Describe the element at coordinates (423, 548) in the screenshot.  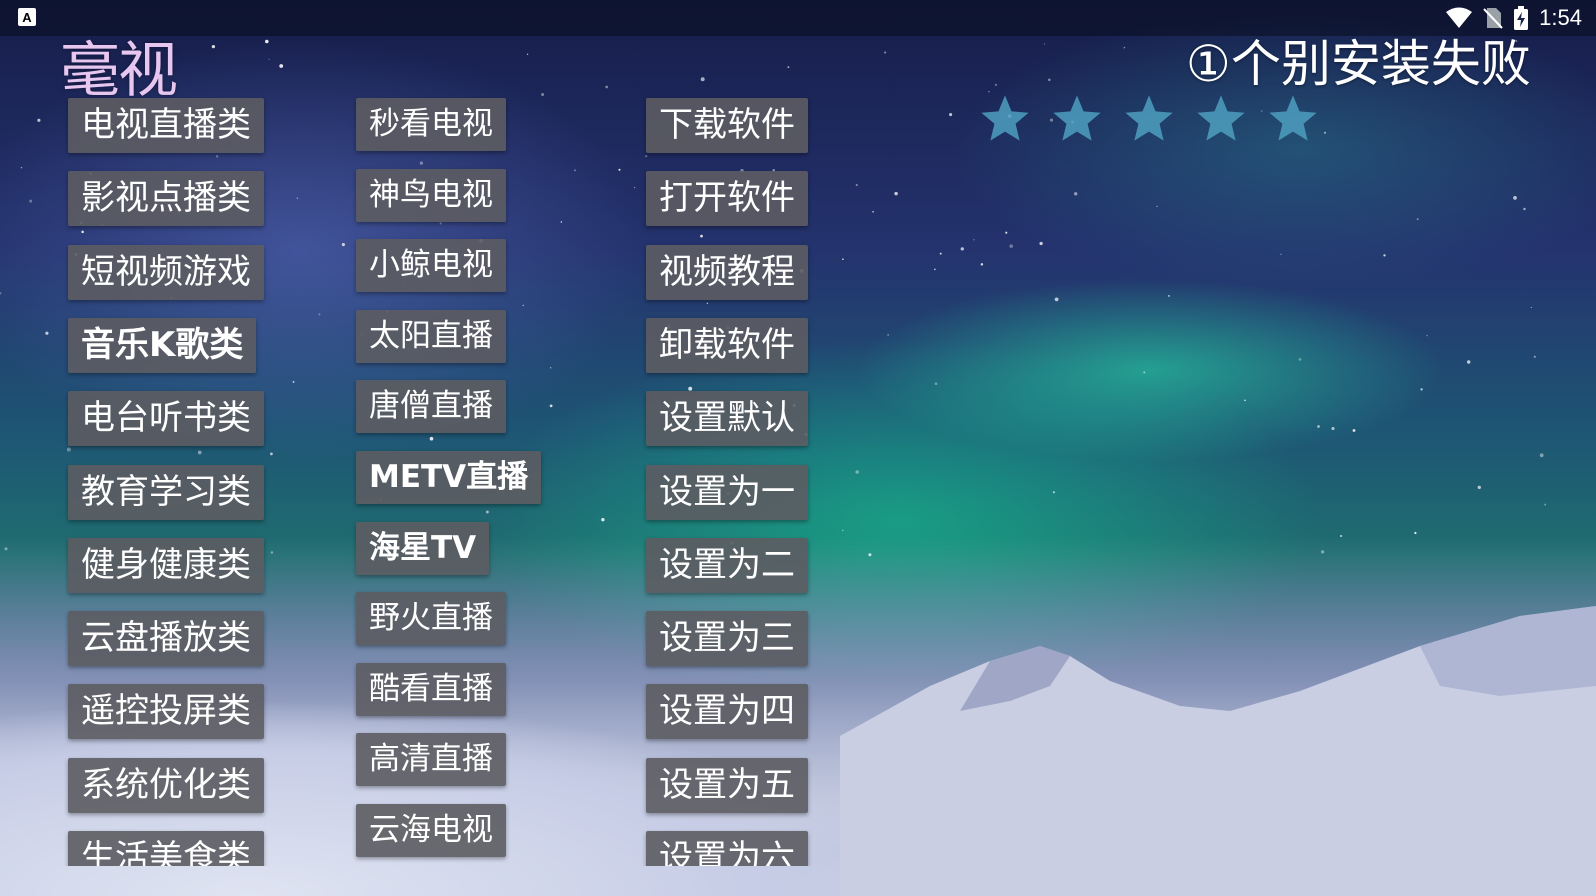
I see `app-button-7: 海星TV` at that location.